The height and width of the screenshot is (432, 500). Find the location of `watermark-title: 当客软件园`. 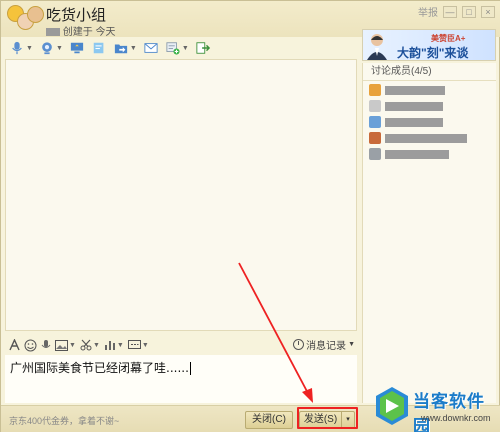

watermark-title: 当客软件园 is located at coordinates (449, 412).